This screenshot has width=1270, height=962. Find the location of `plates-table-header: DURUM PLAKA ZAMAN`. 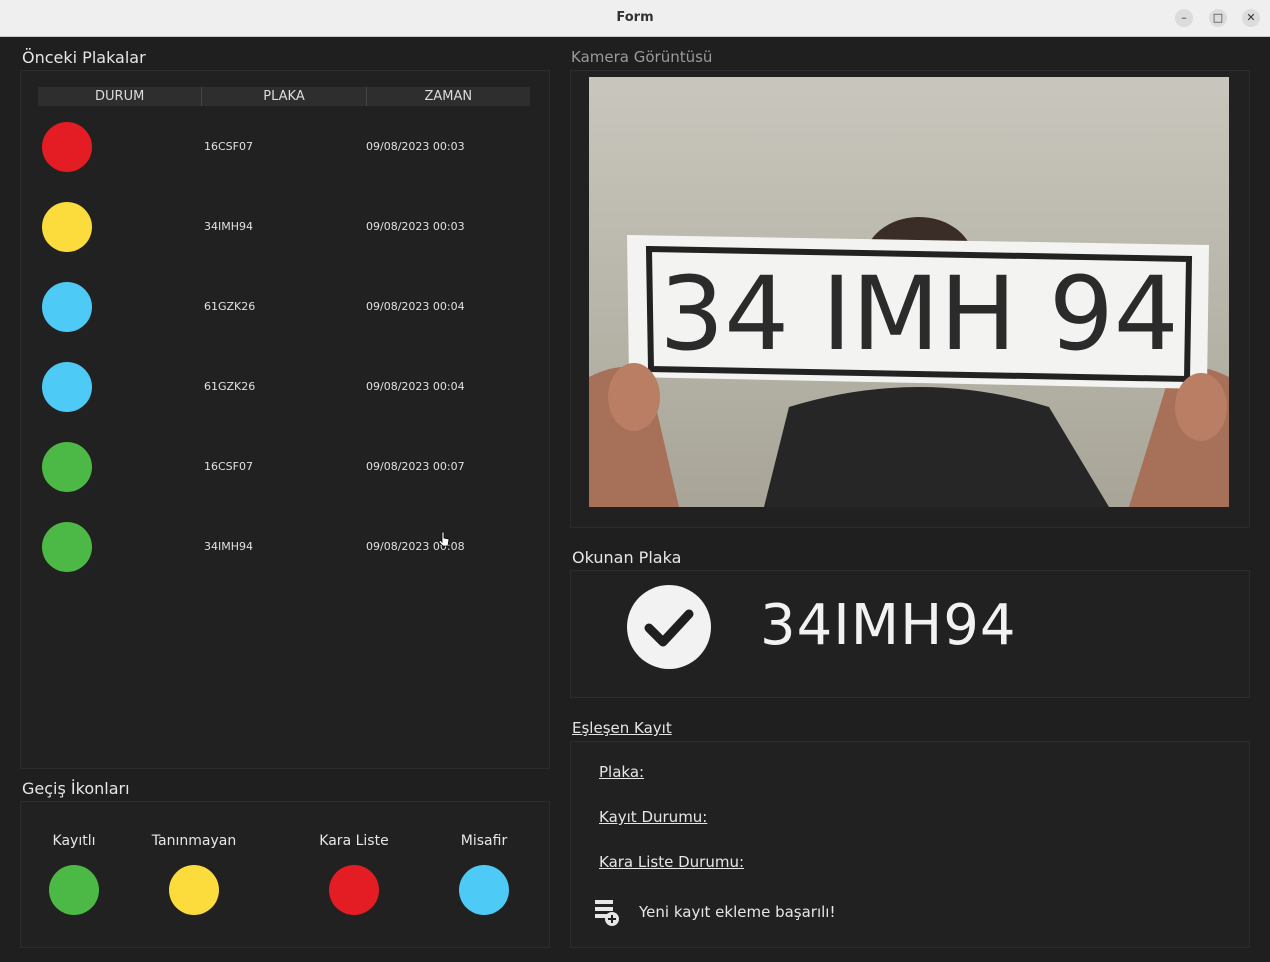

plates-table-header: DURUM PLAKA ZAMAN is located at coordinates (284, 96).